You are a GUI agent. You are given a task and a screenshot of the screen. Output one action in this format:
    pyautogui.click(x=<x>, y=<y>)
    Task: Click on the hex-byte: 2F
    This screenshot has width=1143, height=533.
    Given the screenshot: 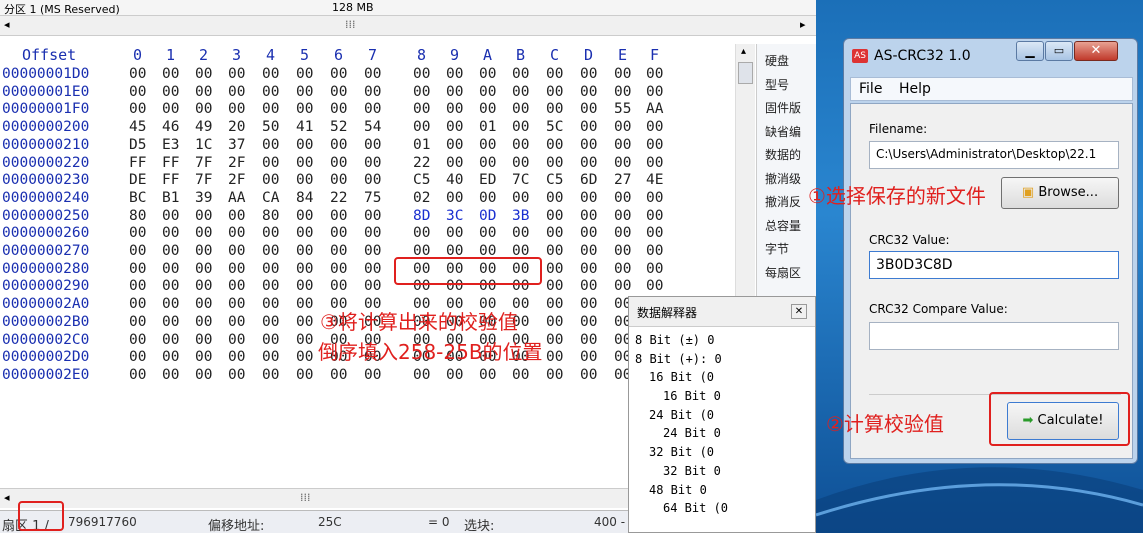 What is the action you would take?
    pyautogui.click(x=239, y=164)
    